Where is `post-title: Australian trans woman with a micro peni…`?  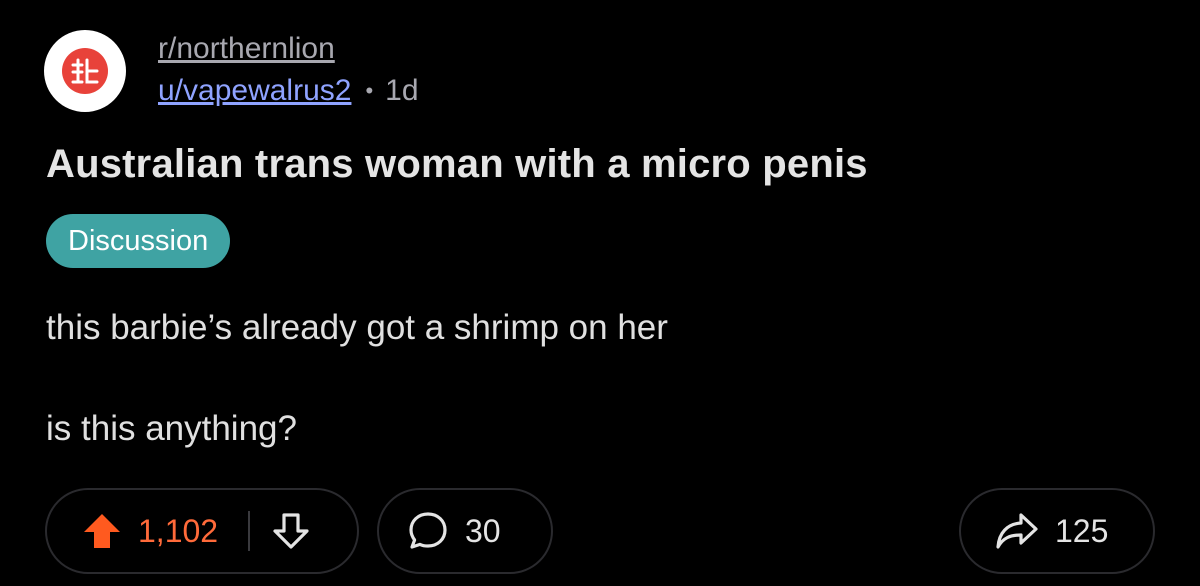
post-title: Australian trans woman with a micro peni… is located at coordinates (457, 164).